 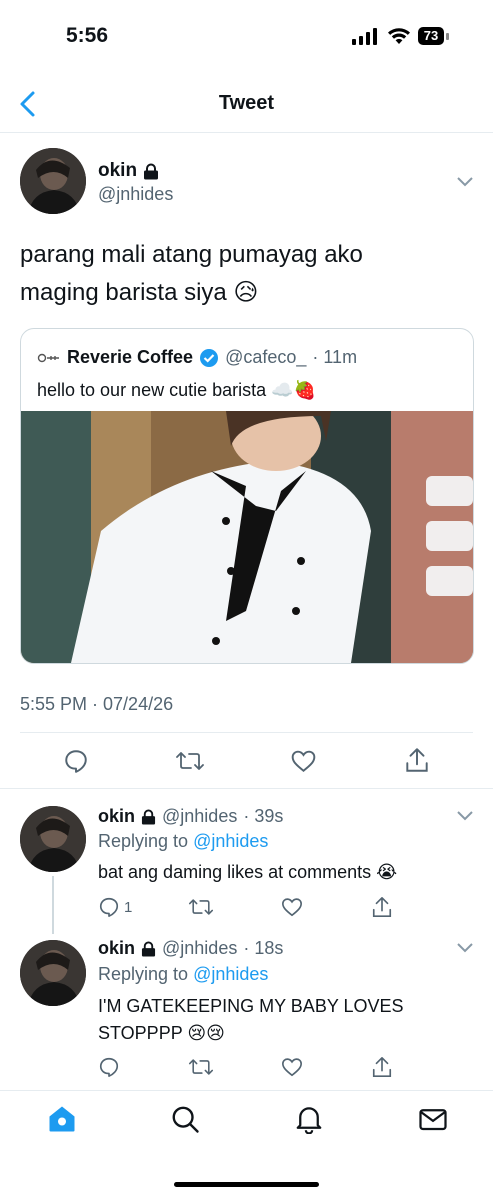 What do you see at coordinates (266, 357) in the screenshot?
I see `quote-author-handle: @cafeco_` at bounding box center [266, 357].